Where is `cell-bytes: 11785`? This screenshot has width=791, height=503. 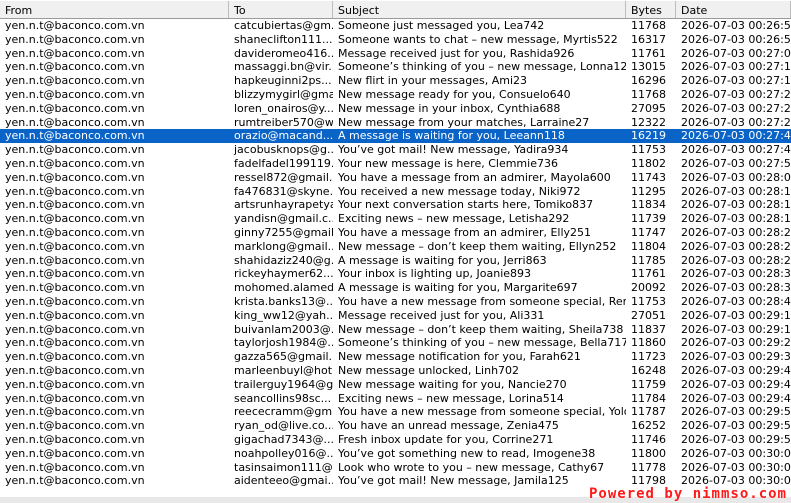
cell-bytes: 11785 is located at coordinates (648, 260).